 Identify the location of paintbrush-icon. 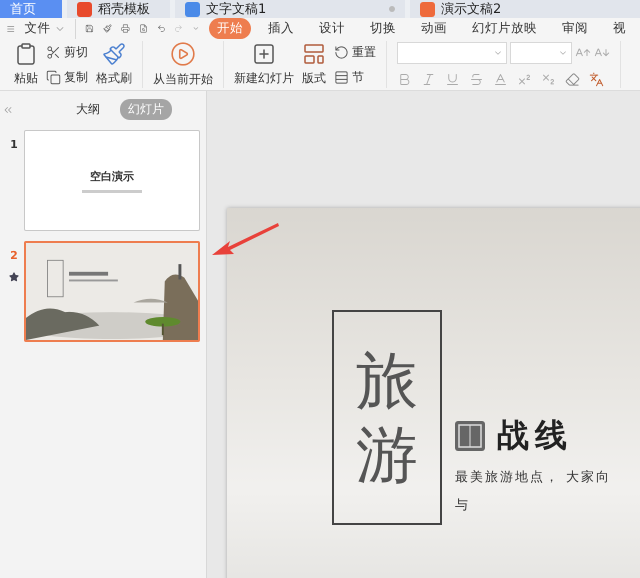
(114, 54).